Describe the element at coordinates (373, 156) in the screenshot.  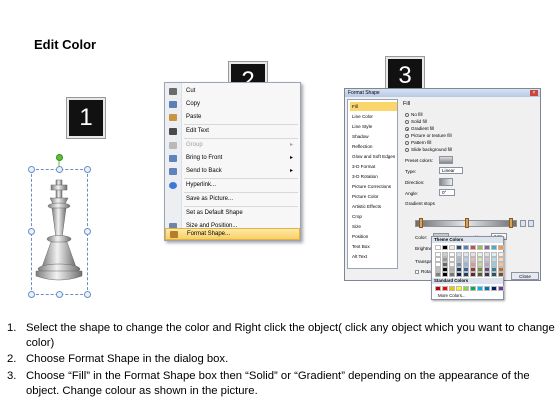
I see `category-glow: Glow and Soft Edges` at that location.